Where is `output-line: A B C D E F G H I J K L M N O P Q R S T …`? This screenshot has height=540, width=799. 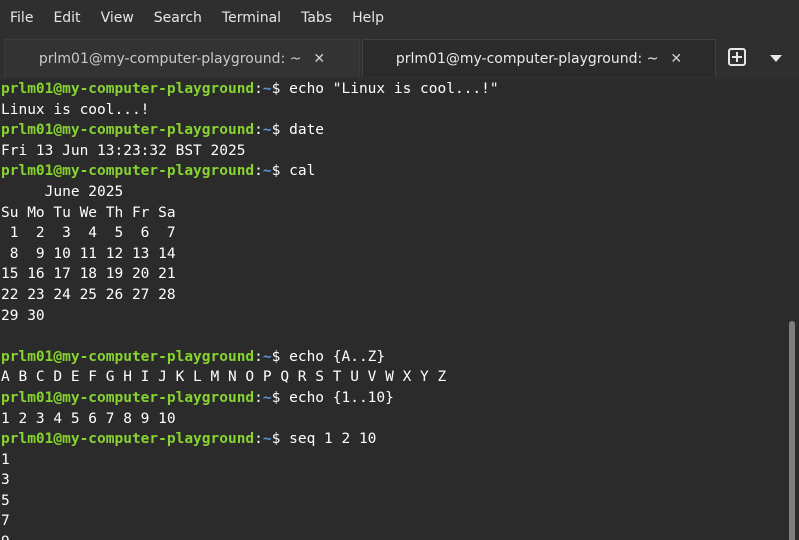 output-line: A B C D E F G H I J K L M N O P Q R S T … is located at coordinates (224, 377).